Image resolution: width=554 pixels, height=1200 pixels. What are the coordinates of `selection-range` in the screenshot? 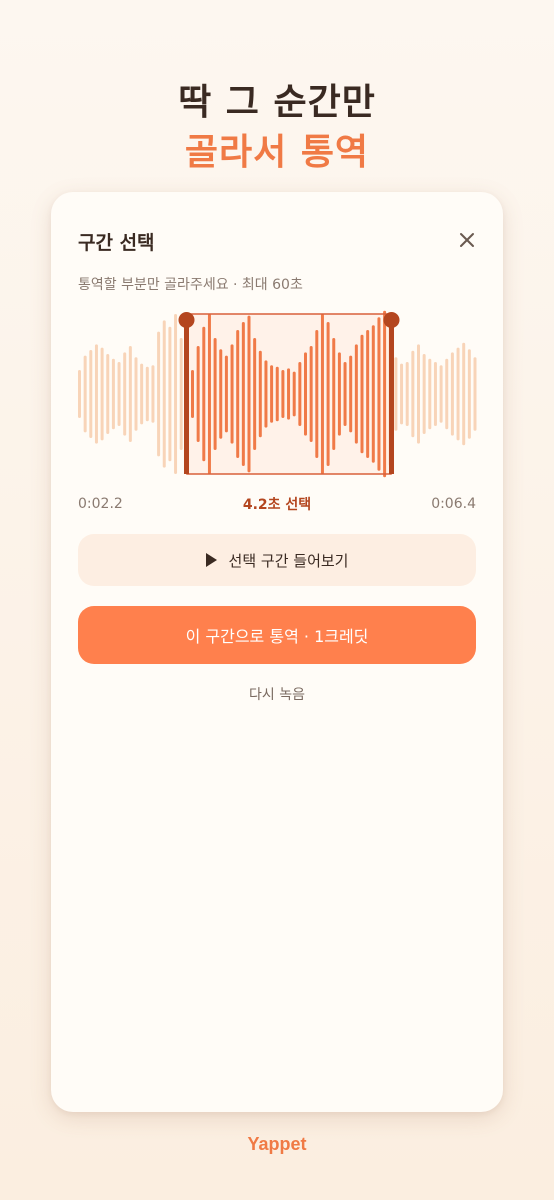 It's located at (289, 394).